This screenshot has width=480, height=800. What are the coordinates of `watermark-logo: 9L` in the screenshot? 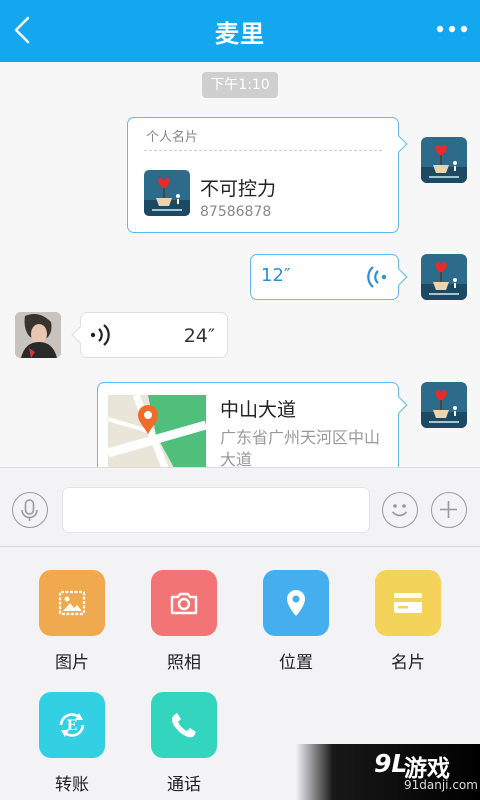 It's located at (391, 763).